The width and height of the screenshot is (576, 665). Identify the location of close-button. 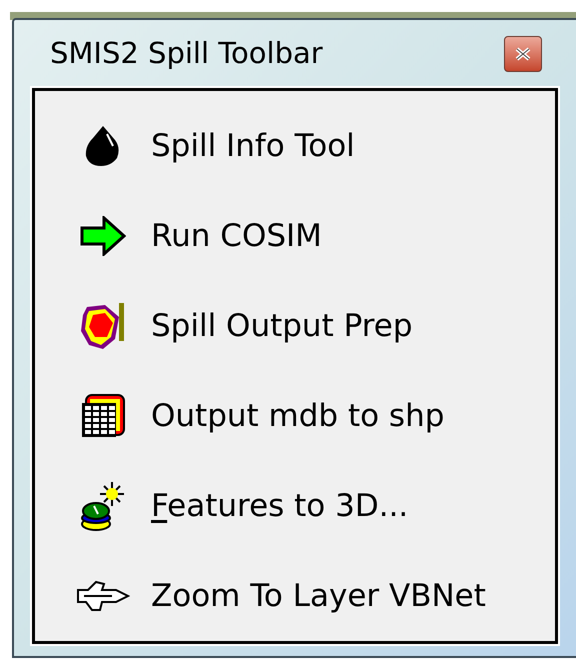
(523, 54).